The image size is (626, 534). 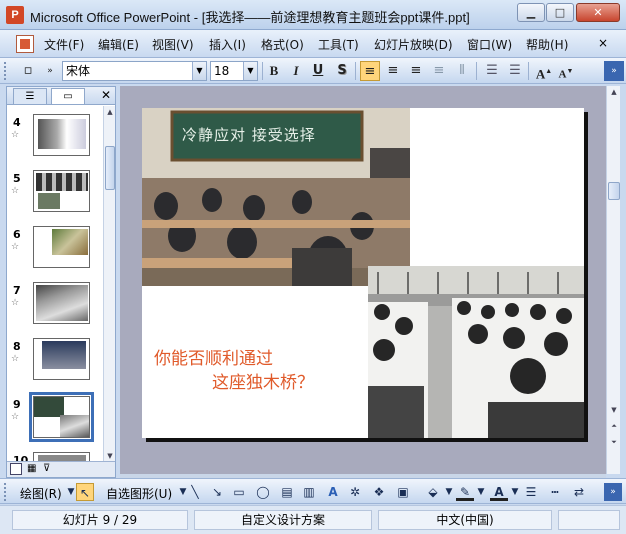 I want to click on clipart-icon: ❖, so click(x=379, y=492).